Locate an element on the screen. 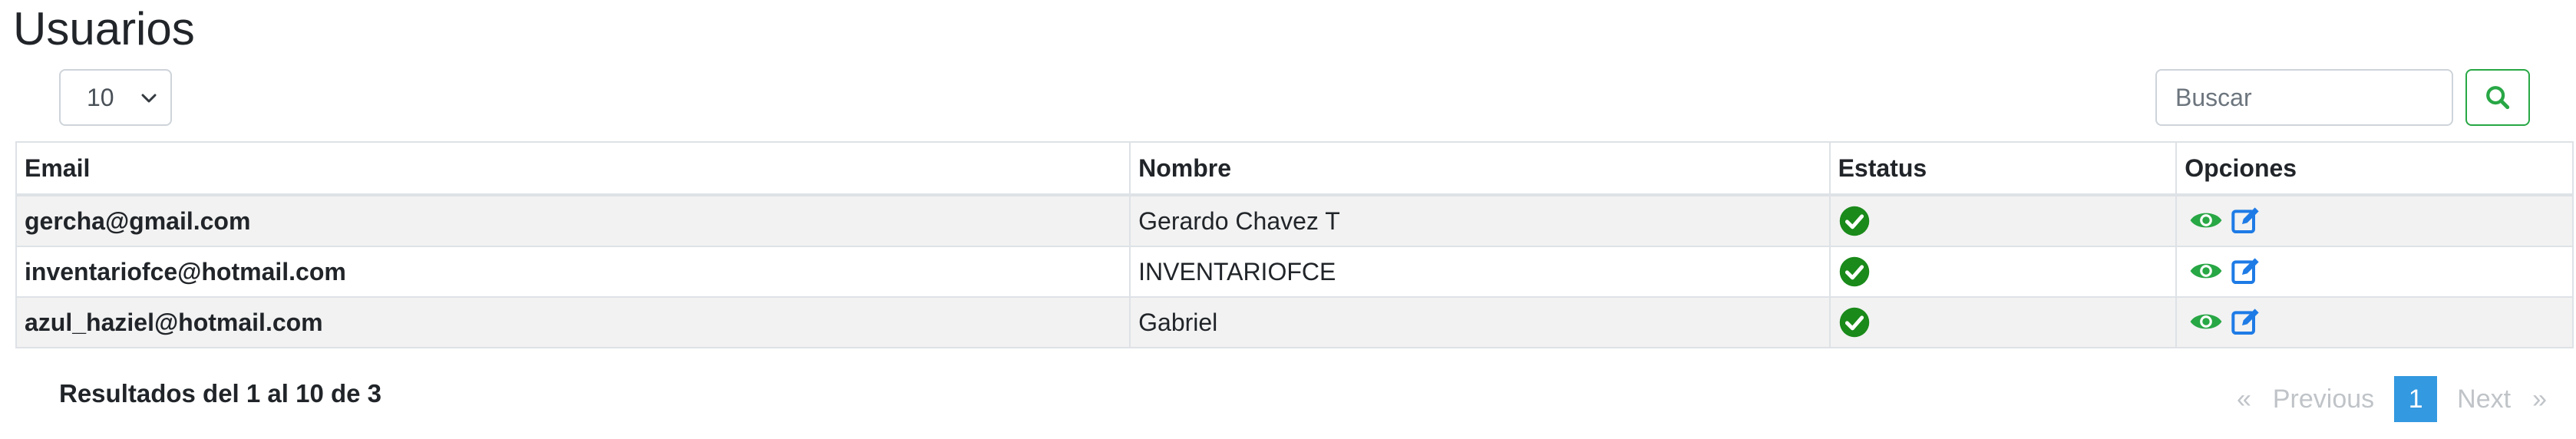 This screenshot has height=439, width=2576. page-title: Usuarios is located at coordinates (104, 28).